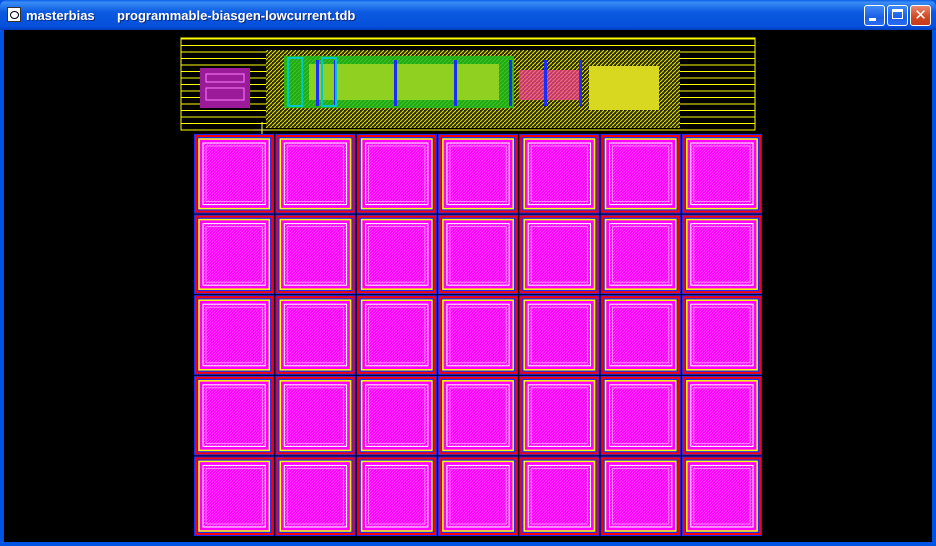 The height and width of the screenshot is (546, 936). I want to click on close-button: ✕, so click(920, 15).